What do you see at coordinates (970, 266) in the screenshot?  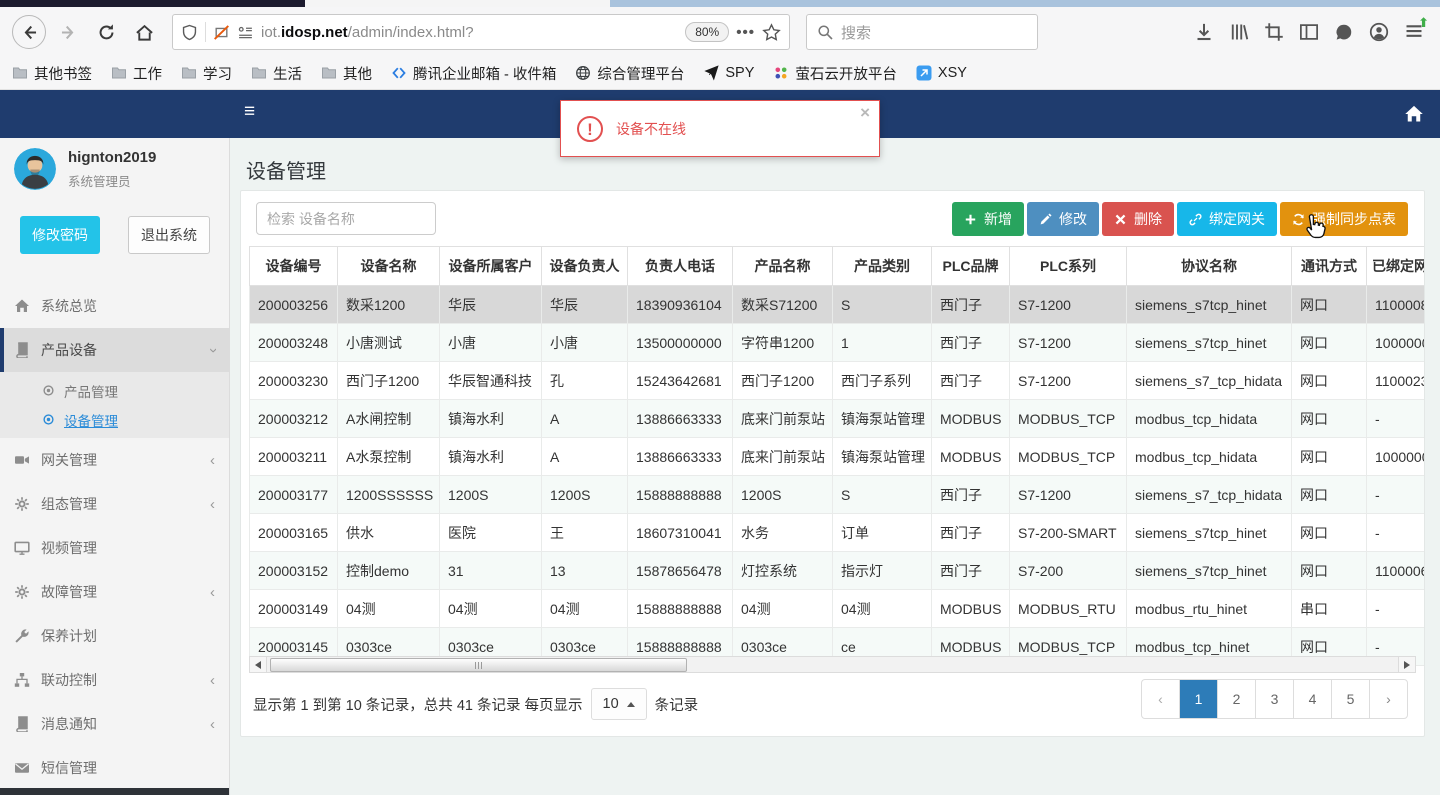 I see `column-header: PLC品牌` at bounding box center [970, 266].